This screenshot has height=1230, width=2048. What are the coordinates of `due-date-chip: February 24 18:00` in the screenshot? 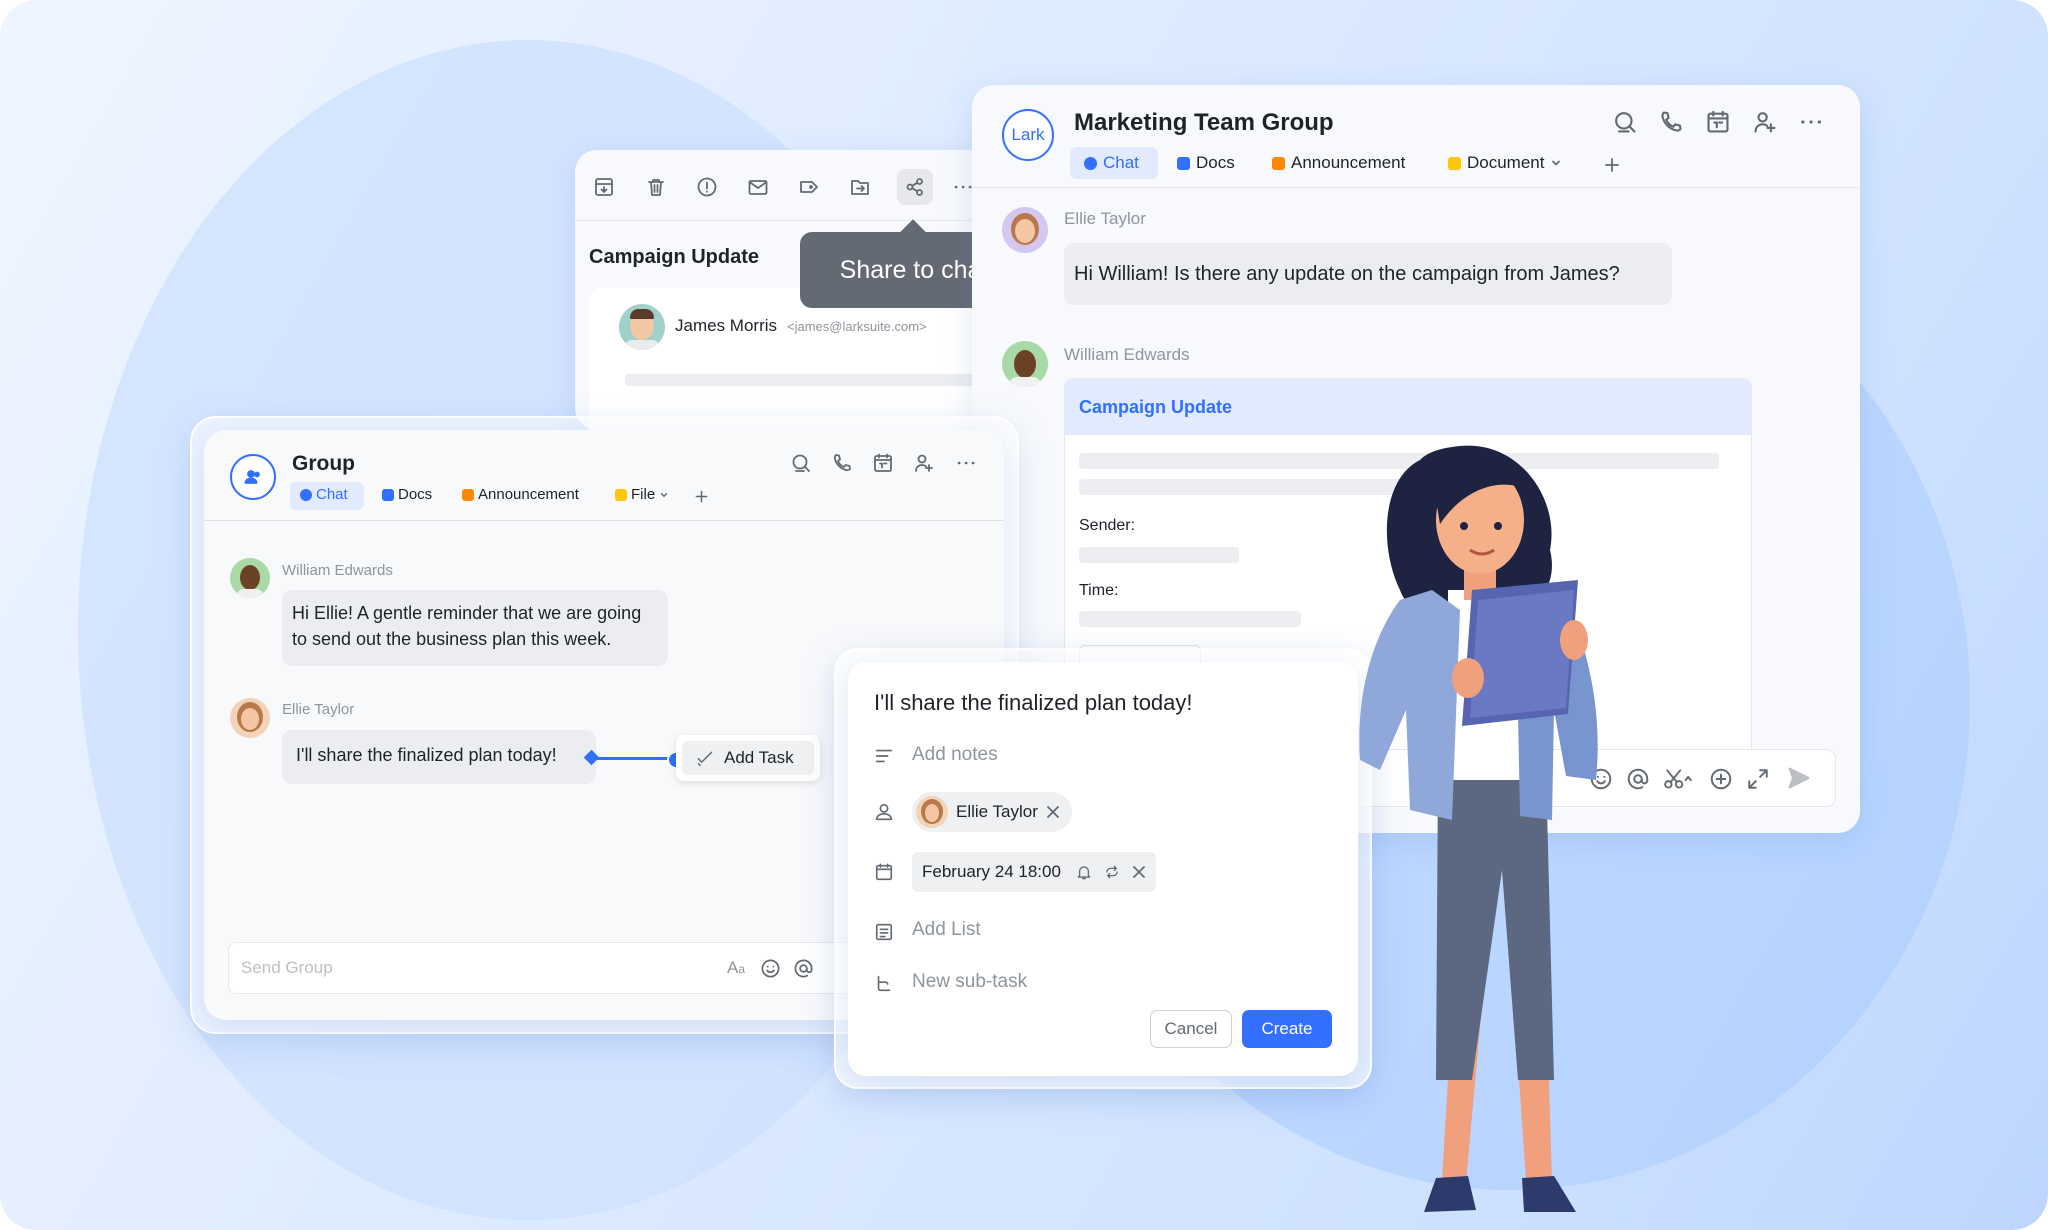 It's located at (1034, 872).